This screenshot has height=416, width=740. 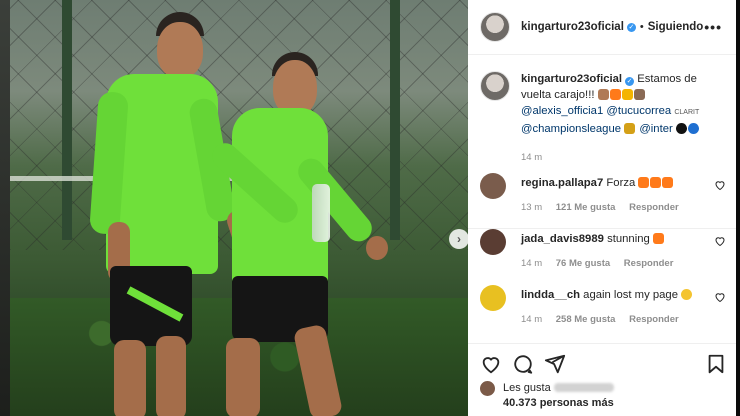 I want to click on comment-likes: 76 Me gusta, so click(x=583, y=263).